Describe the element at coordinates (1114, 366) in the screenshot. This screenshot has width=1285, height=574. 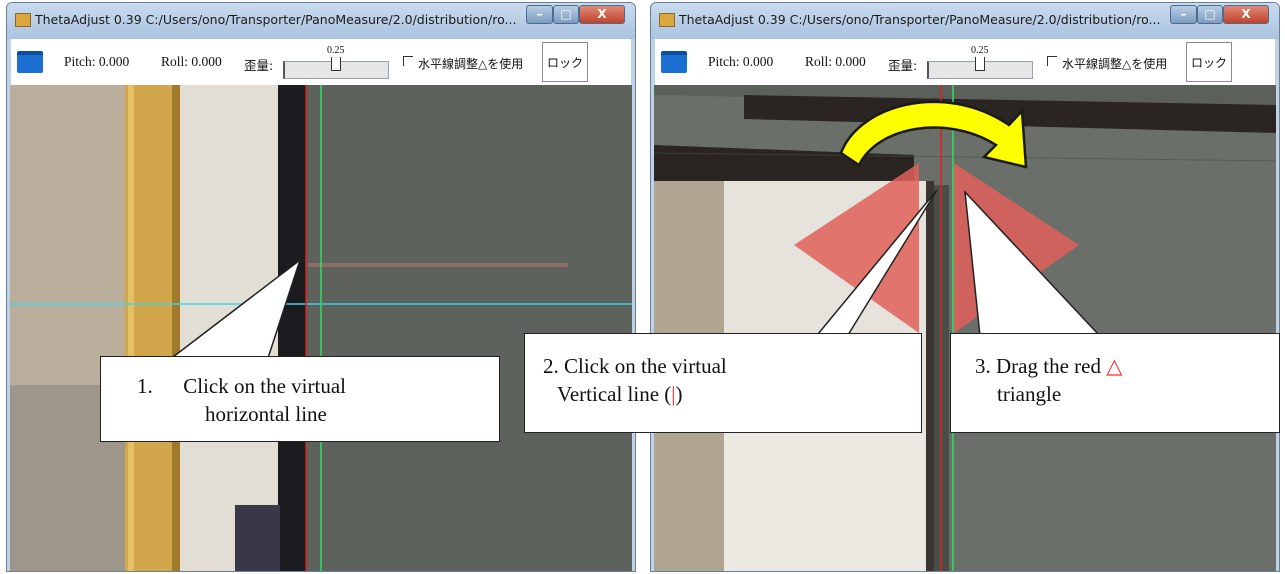
I see `triangle-symbol: △` at that location.